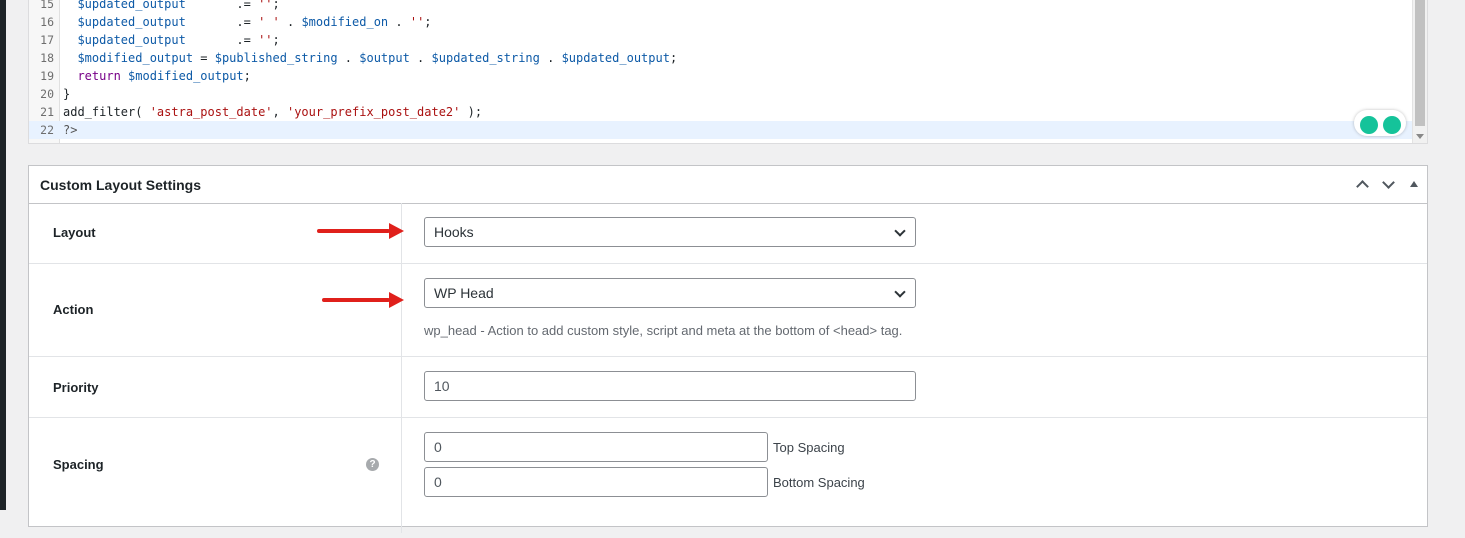 This screenshot has width=1465, height=538. I want to click on top-spacing-input: 0, so click(596, 447).